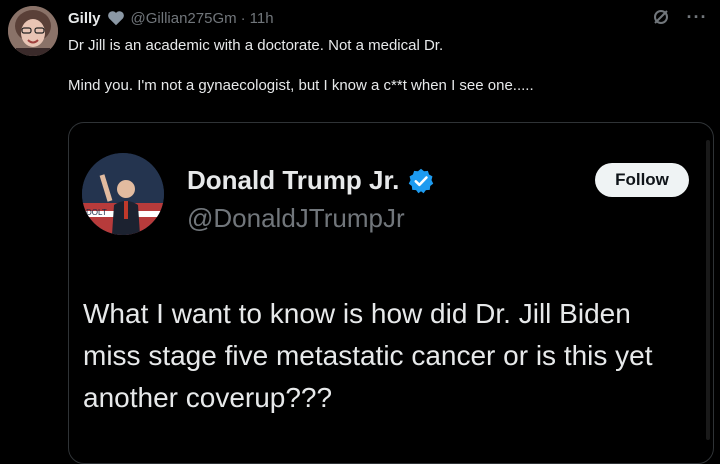  Describe the element at coordinates (96, 212) in the screenshot. I see `svg-text: DOLT` at that location.